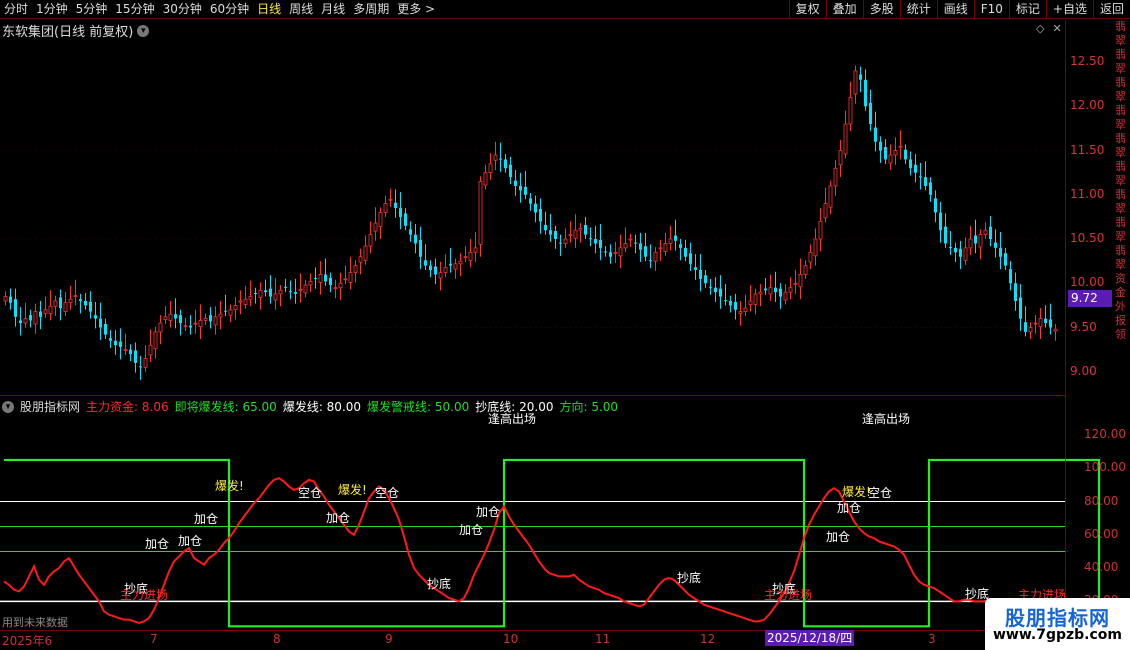 This screenshot has height=650, width=1130. Describe the element at coordinates (52, 9) in the screenshot. I see `period-tab: 1分钟` at that location.